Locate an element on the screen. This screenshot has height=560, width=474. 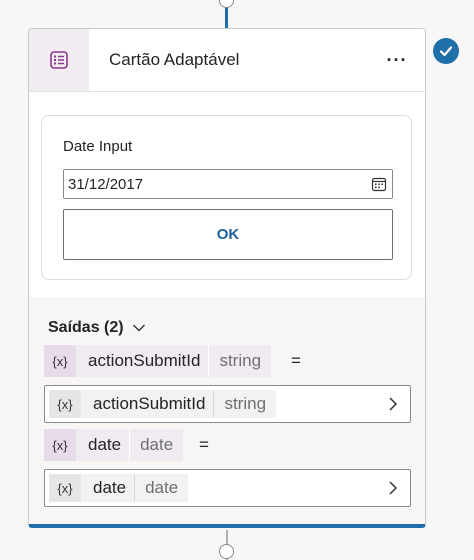
variable-value-type: date is located at coordinates (161, 488).